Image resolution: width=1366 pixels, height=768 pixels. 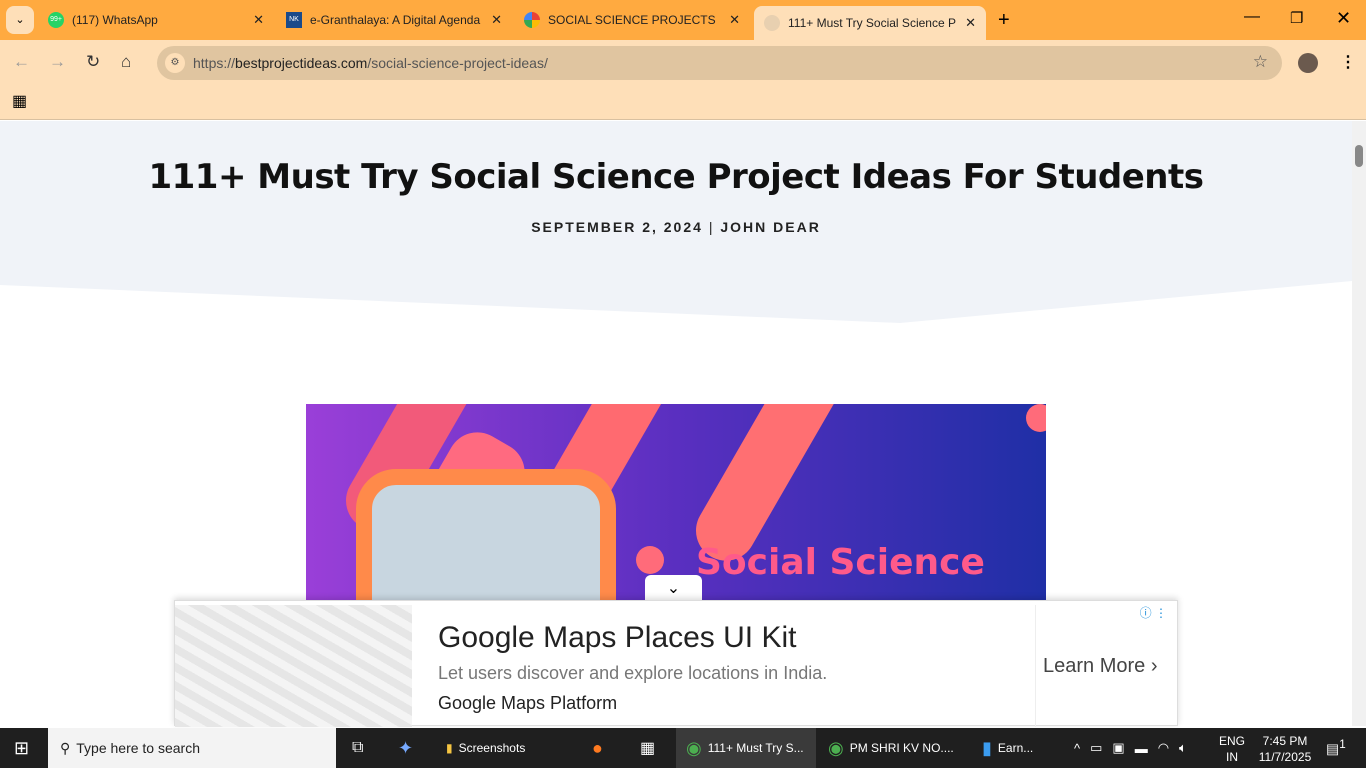 What do you see at coordinates (1296, 18) in the screenshot?
I see `restore-button: ❐` at bounding box center [1296, 18].